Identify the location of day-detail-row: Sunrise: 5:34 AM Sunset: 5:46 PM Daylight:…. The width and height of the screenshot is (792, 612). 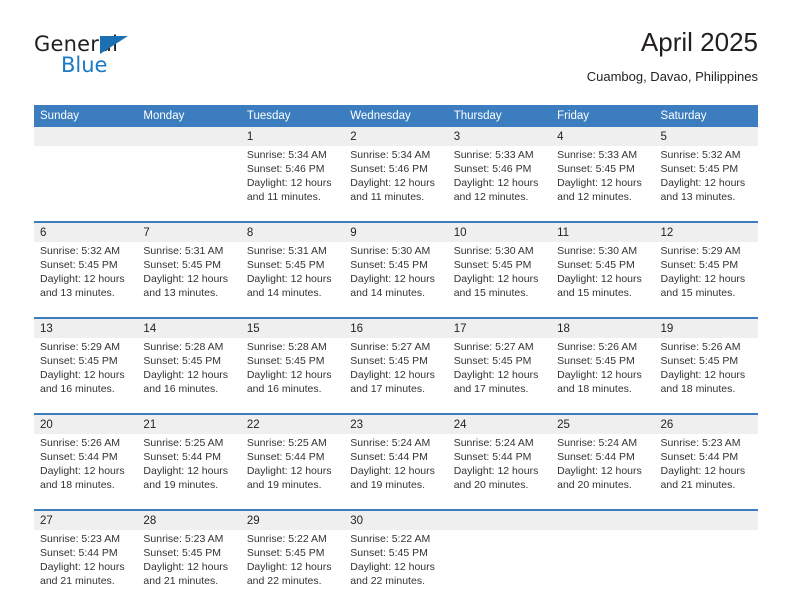
(396, 183).